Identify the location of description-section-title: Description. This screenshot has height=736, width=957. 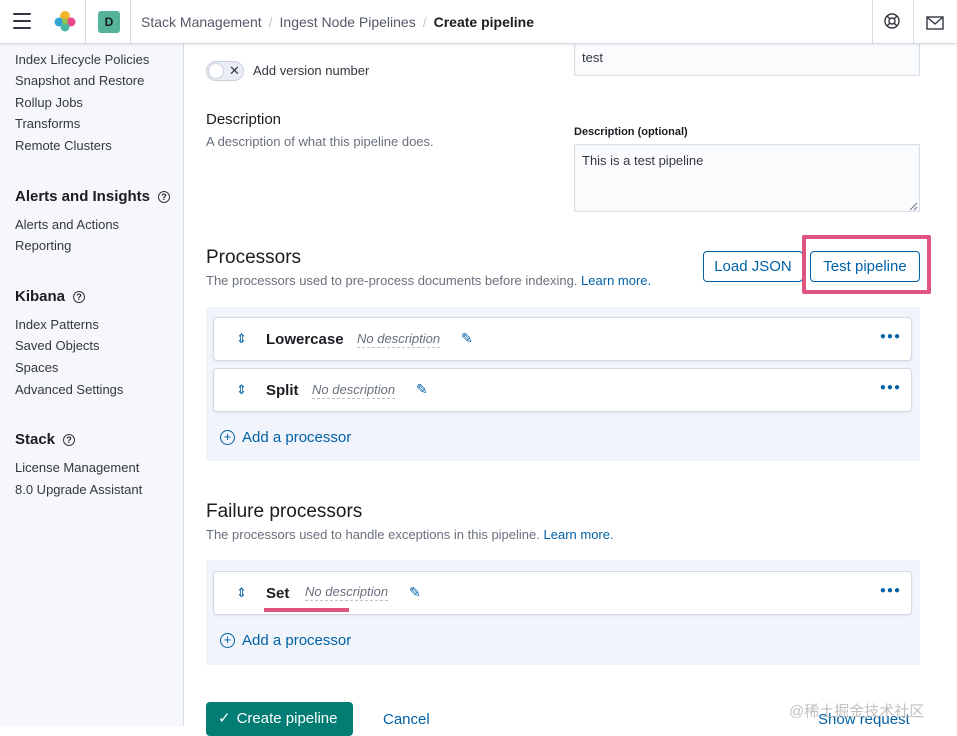
(244, 119).